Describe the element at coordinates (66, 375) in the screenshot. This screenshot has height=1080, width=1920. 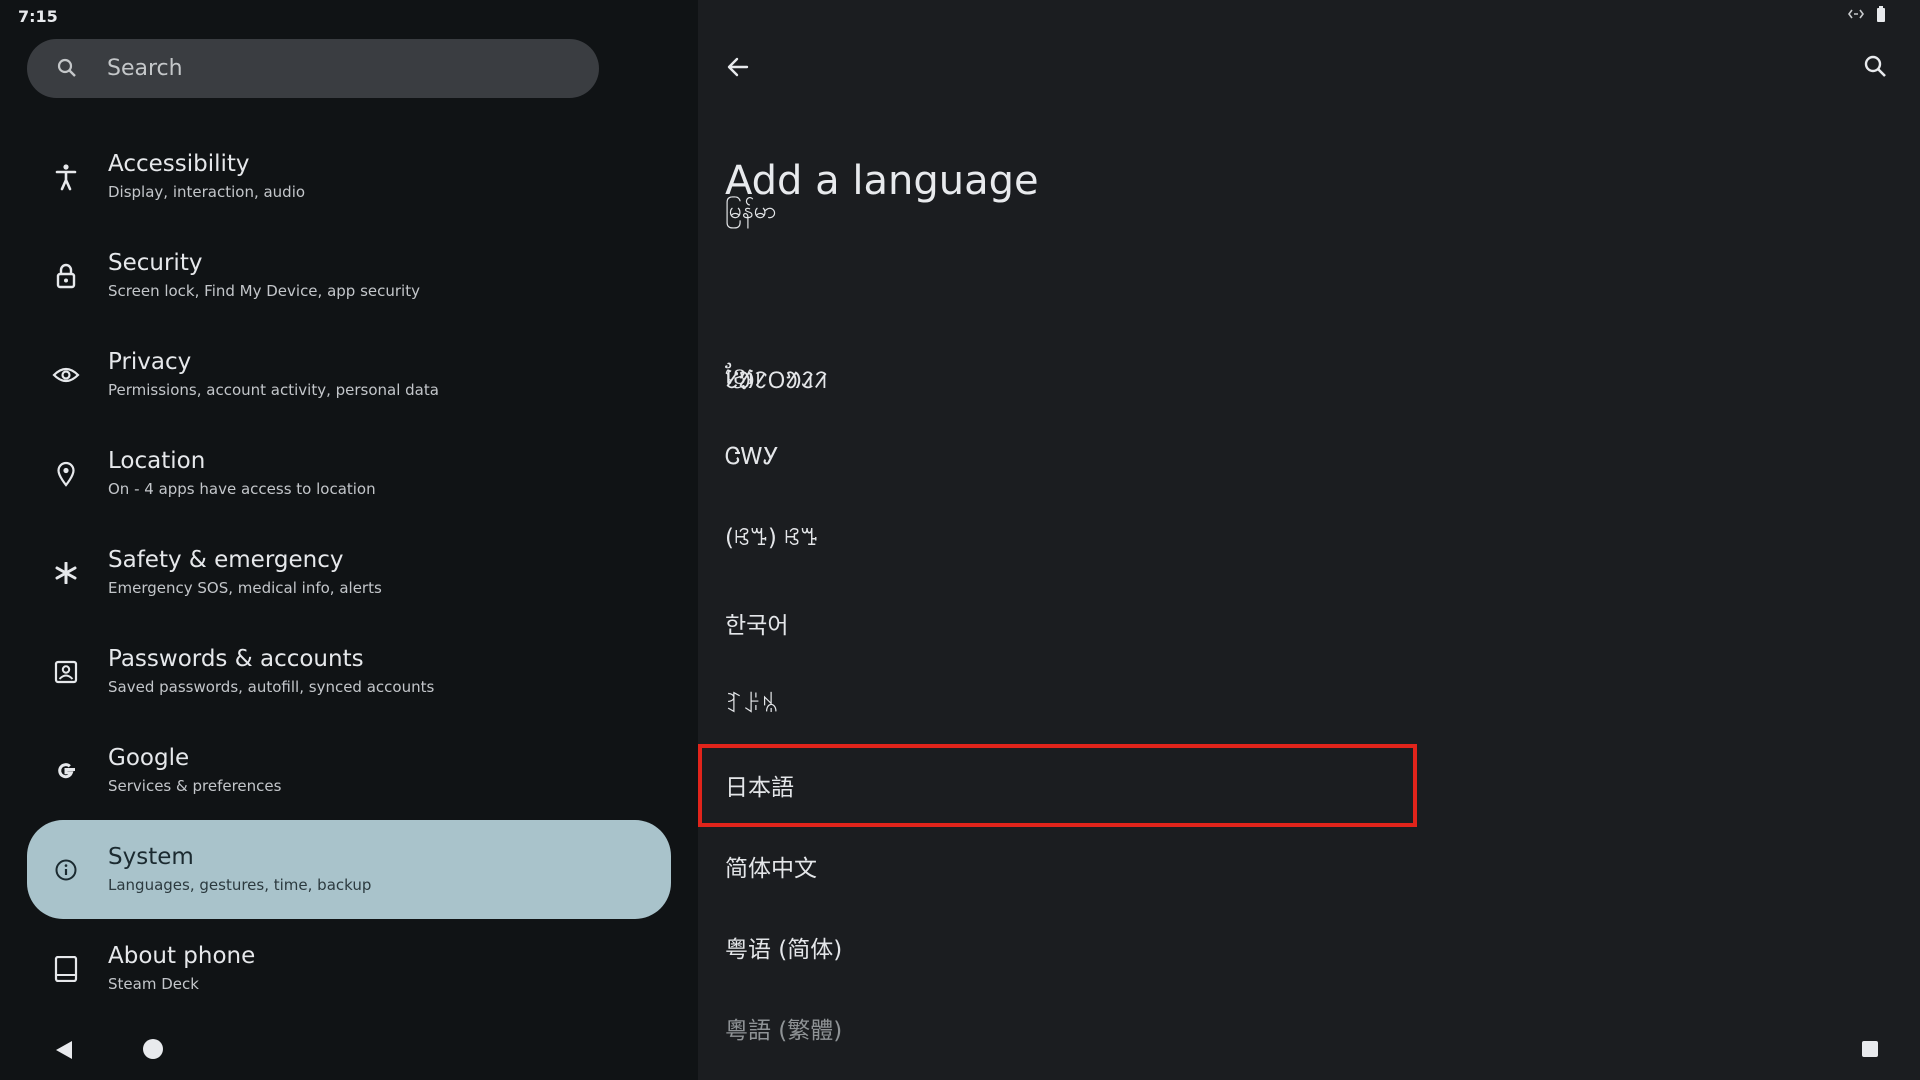
I see `eye-icon` at that location.